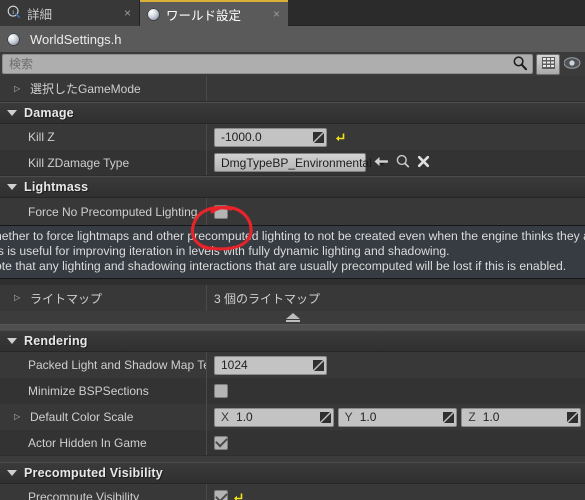 This screenshot has width=585, height=500. I want to click on svg-text: i, so click(13, 11).